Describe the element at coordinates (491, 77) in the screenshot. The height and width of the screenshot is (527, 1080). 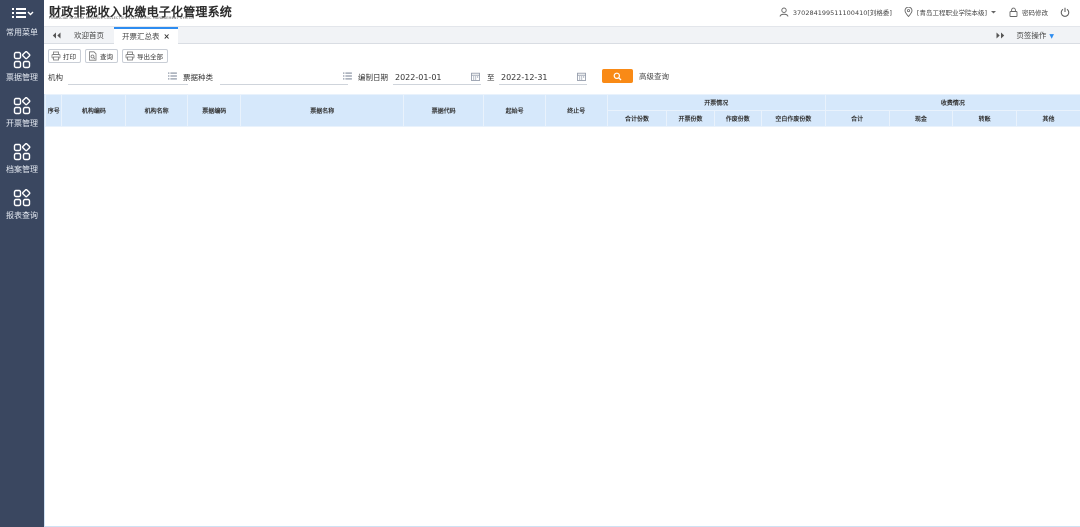
I see `date-to-label: 至` at that location.